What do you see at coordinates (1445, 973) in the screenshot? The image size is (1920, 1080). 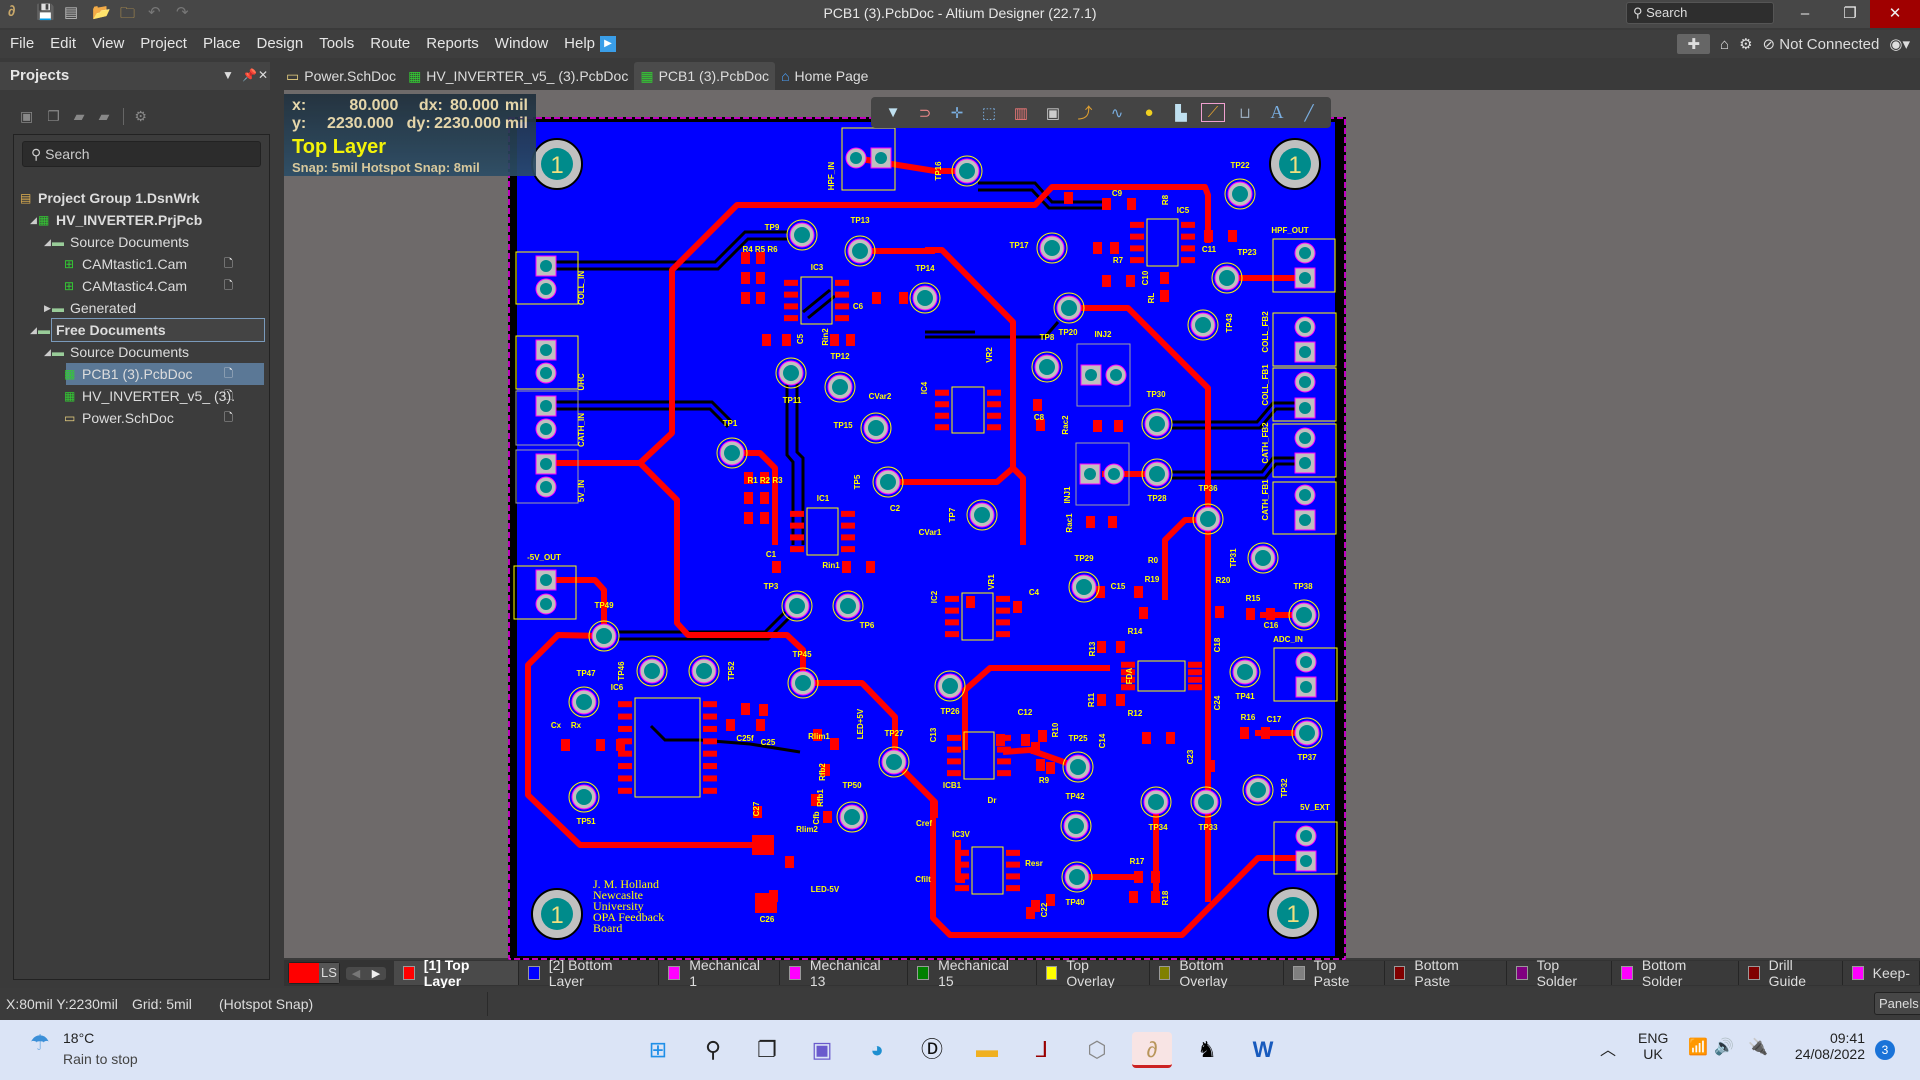 I see `layer-tab: Bottom Paste` at bounding box center [1445, 973].